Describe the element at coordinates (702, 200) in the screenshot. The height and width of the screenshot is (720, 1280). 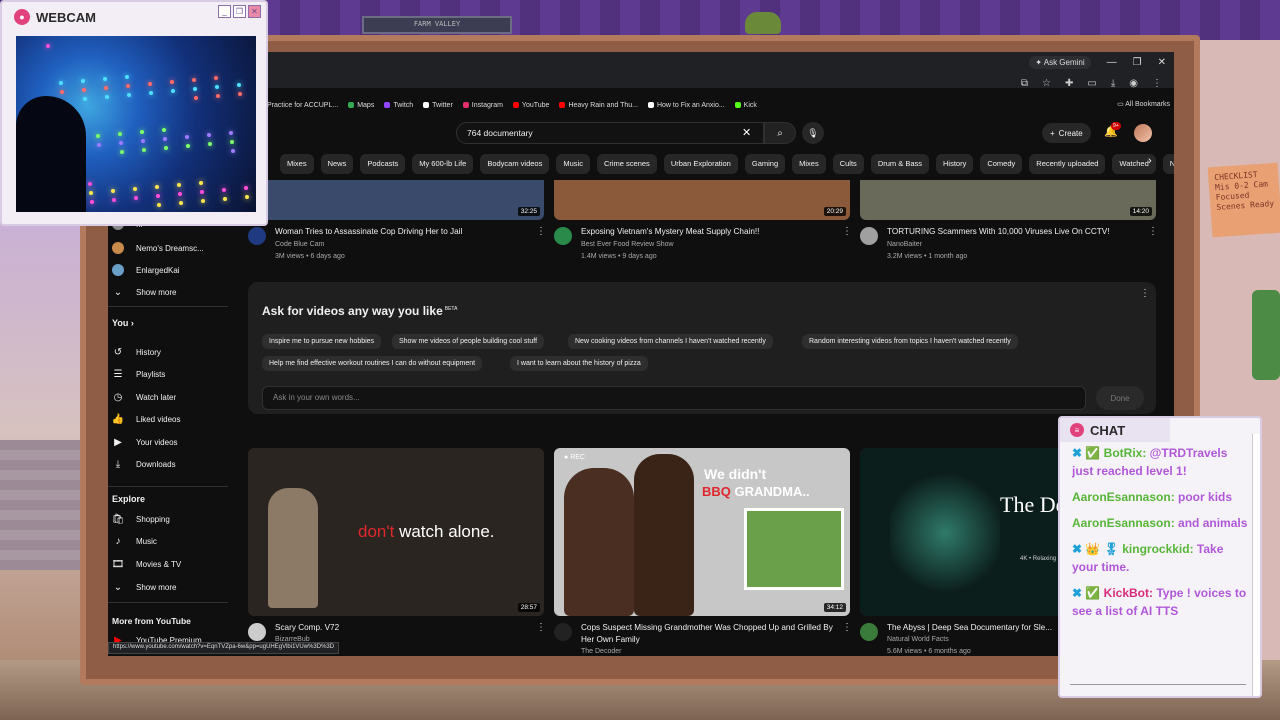
I see `video-thumbnail: 20:29` at that location.